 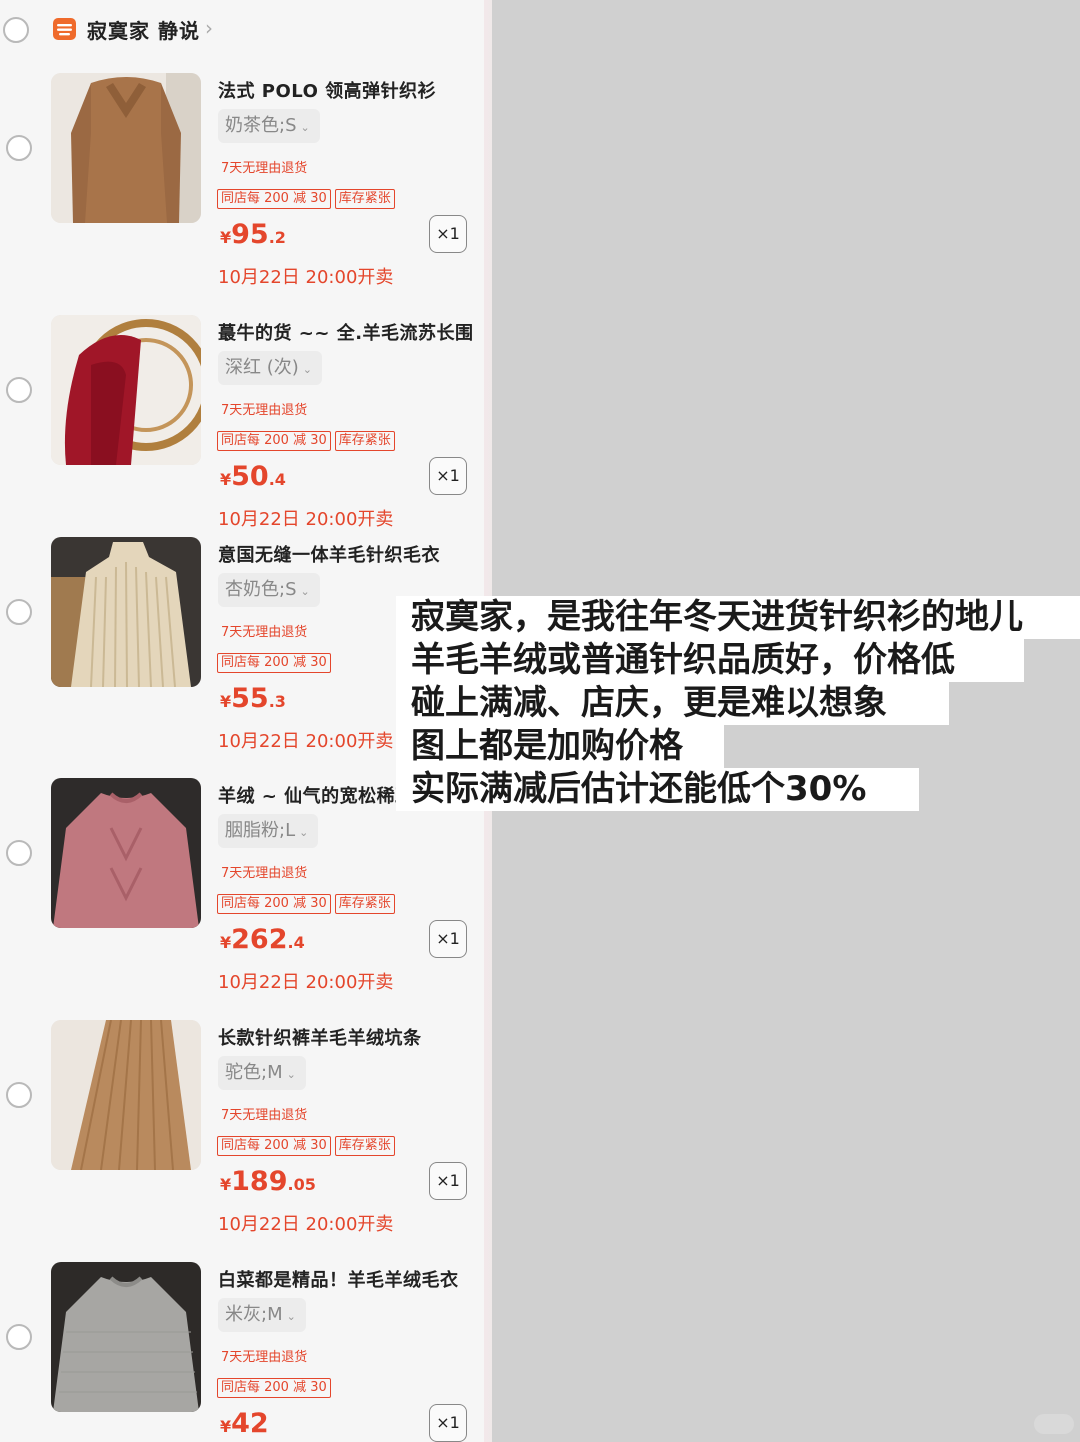 What do you see at coordinates (270, 368) in the screenshot?
I see `sku-selector: 深红 (次) ⌄` at bounding box center [270, 368].